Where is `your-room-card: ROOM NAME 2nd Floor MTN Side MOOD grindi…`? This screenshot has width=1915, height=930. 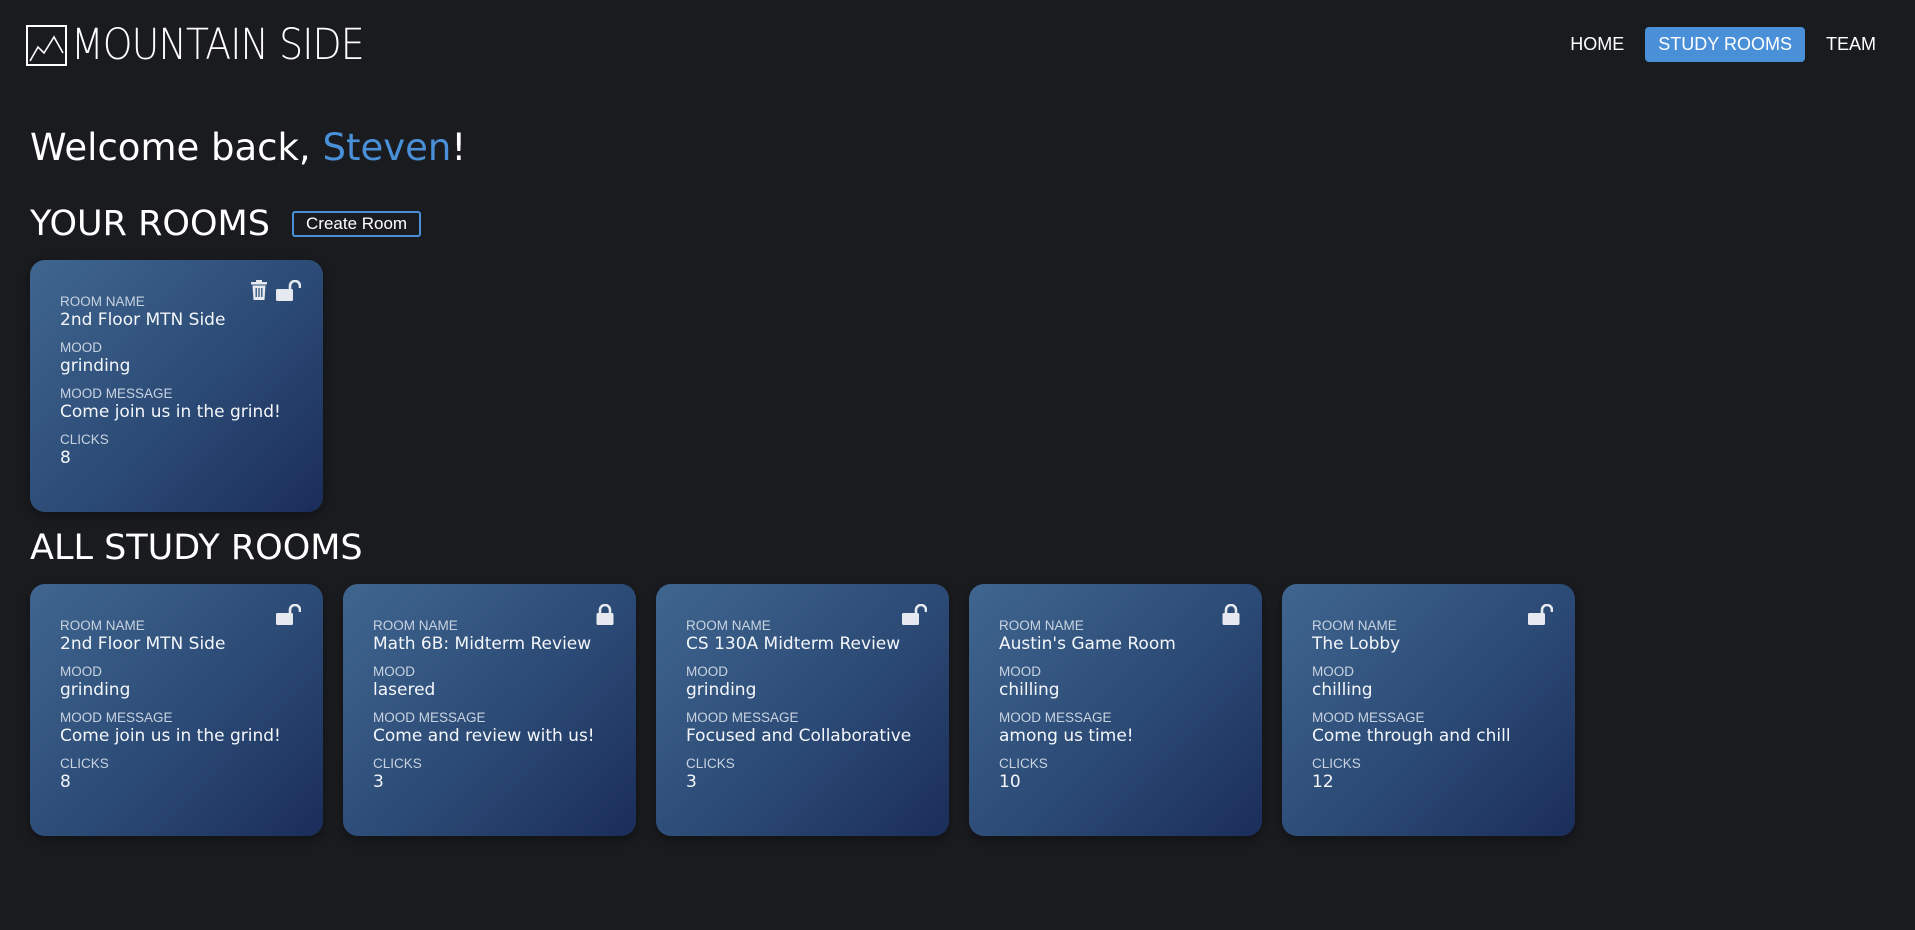
your-room-card: ROOM NAME 2nd Floor MTN Side MOOD grindi… is located at coordinates (176, 386).